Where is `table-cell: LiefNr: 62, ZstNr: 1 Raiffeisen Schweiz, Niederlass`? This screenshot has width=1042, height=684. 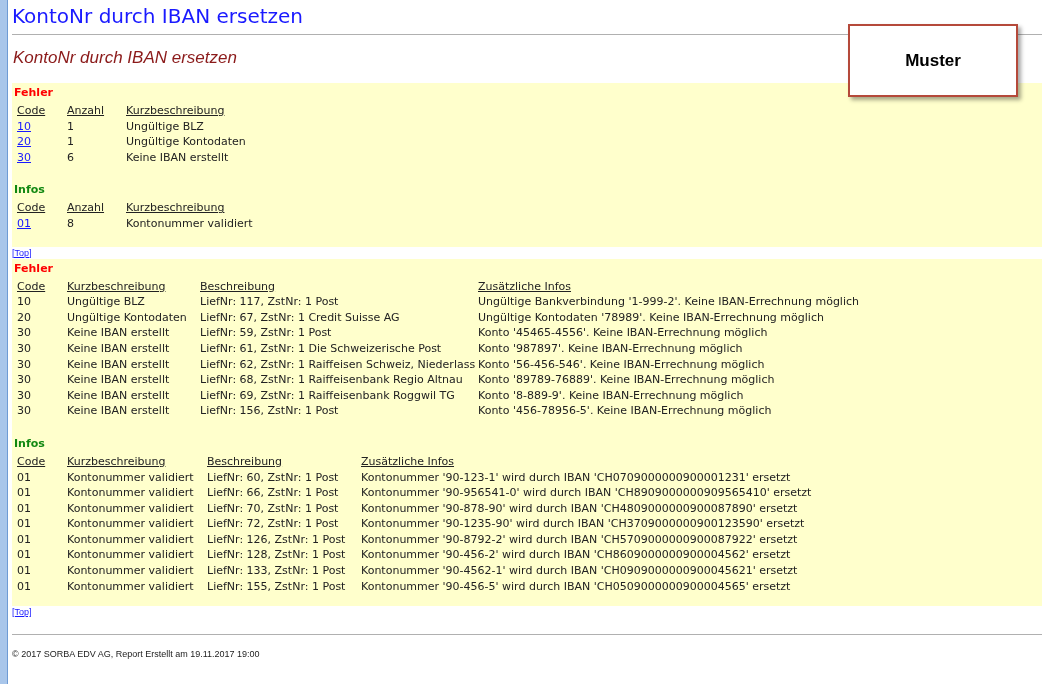 table-cell: LiefNr: 62, ZstNr: 1 Raiffeisen Schweiz, Niederlass is located at coordinates (338, 364).